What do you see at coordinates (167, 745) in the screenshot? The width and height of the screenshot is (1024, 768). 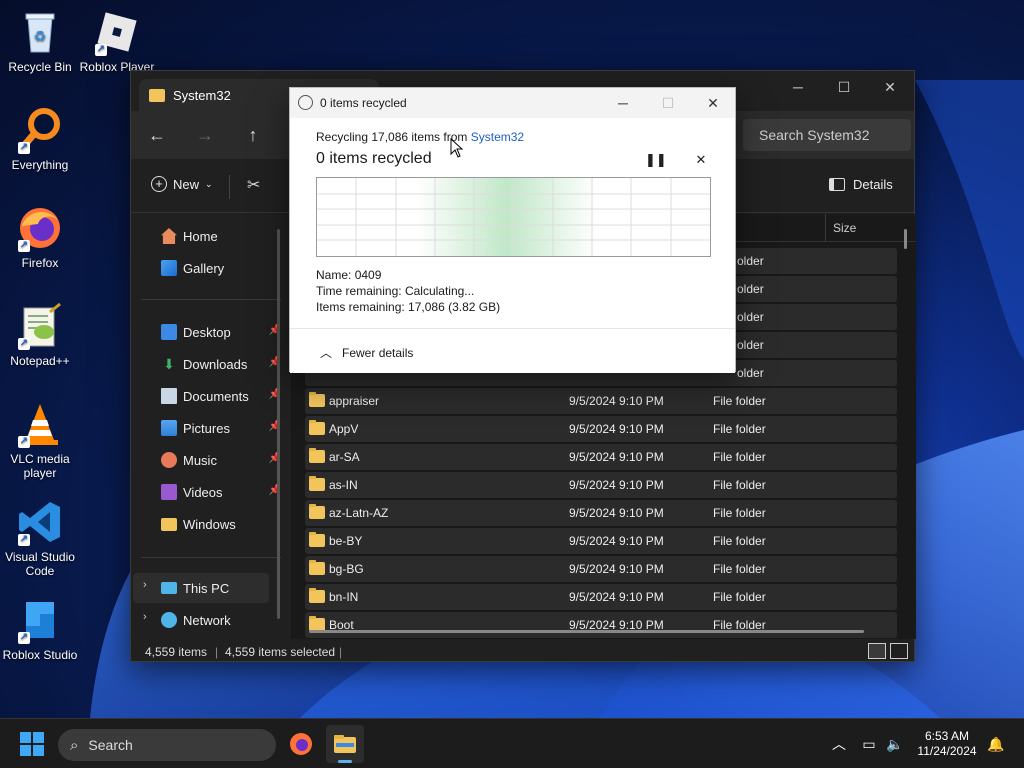 I see `taskbar-search: ⌕ Search` at bounding box center [167, 745].